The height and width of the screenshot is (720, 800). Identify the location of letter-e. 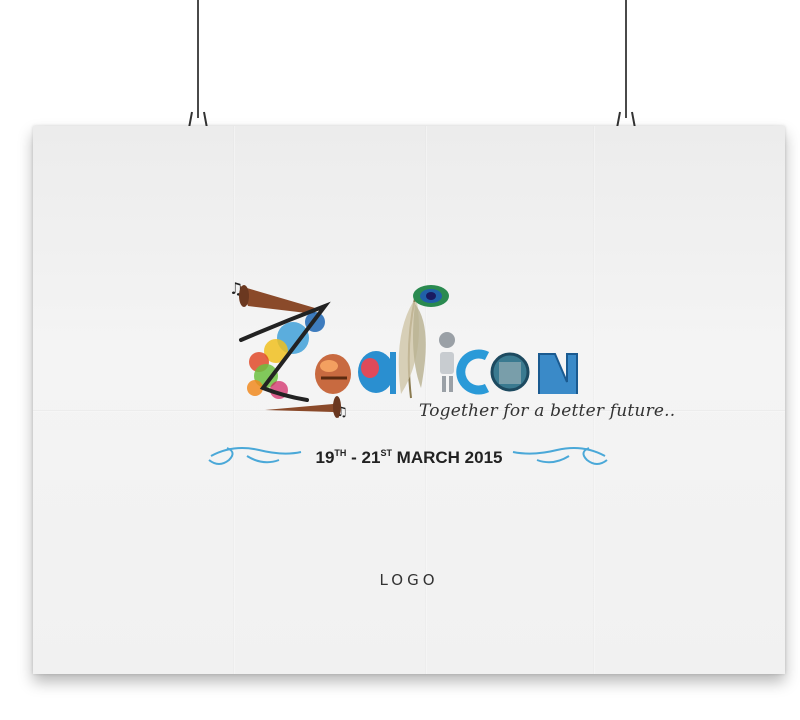
(333, 374).